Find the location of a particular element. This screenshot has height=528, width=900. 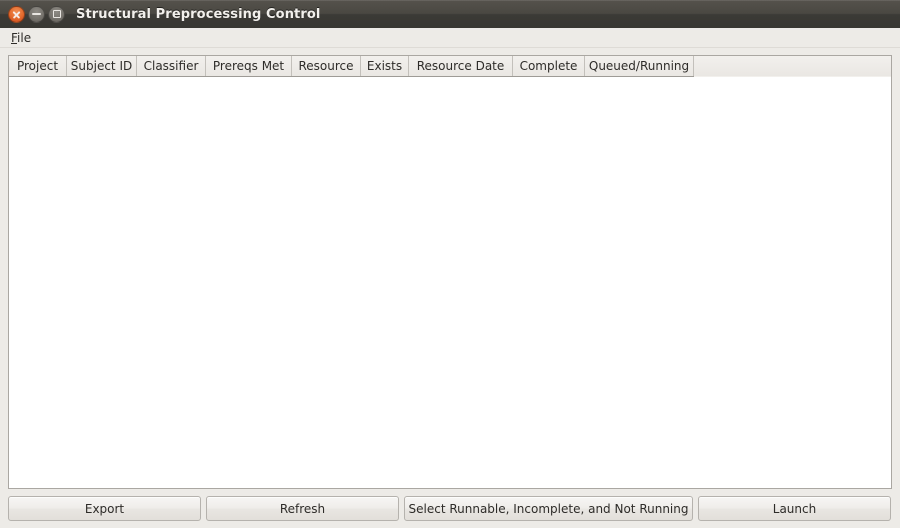

column-header-resource: Resource is located at coordinates (326, 66).